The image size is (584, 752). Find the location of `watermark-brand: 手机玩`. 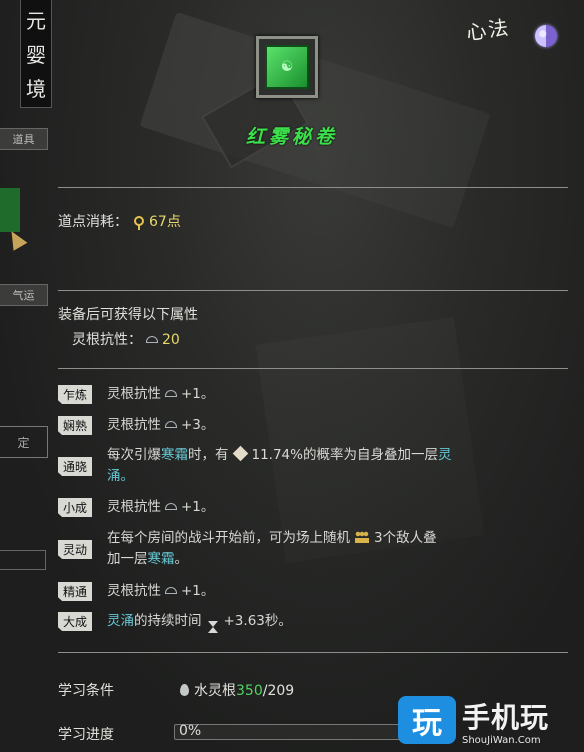

watermark-brand: 手机玩 is located at coordinates (506, 717).